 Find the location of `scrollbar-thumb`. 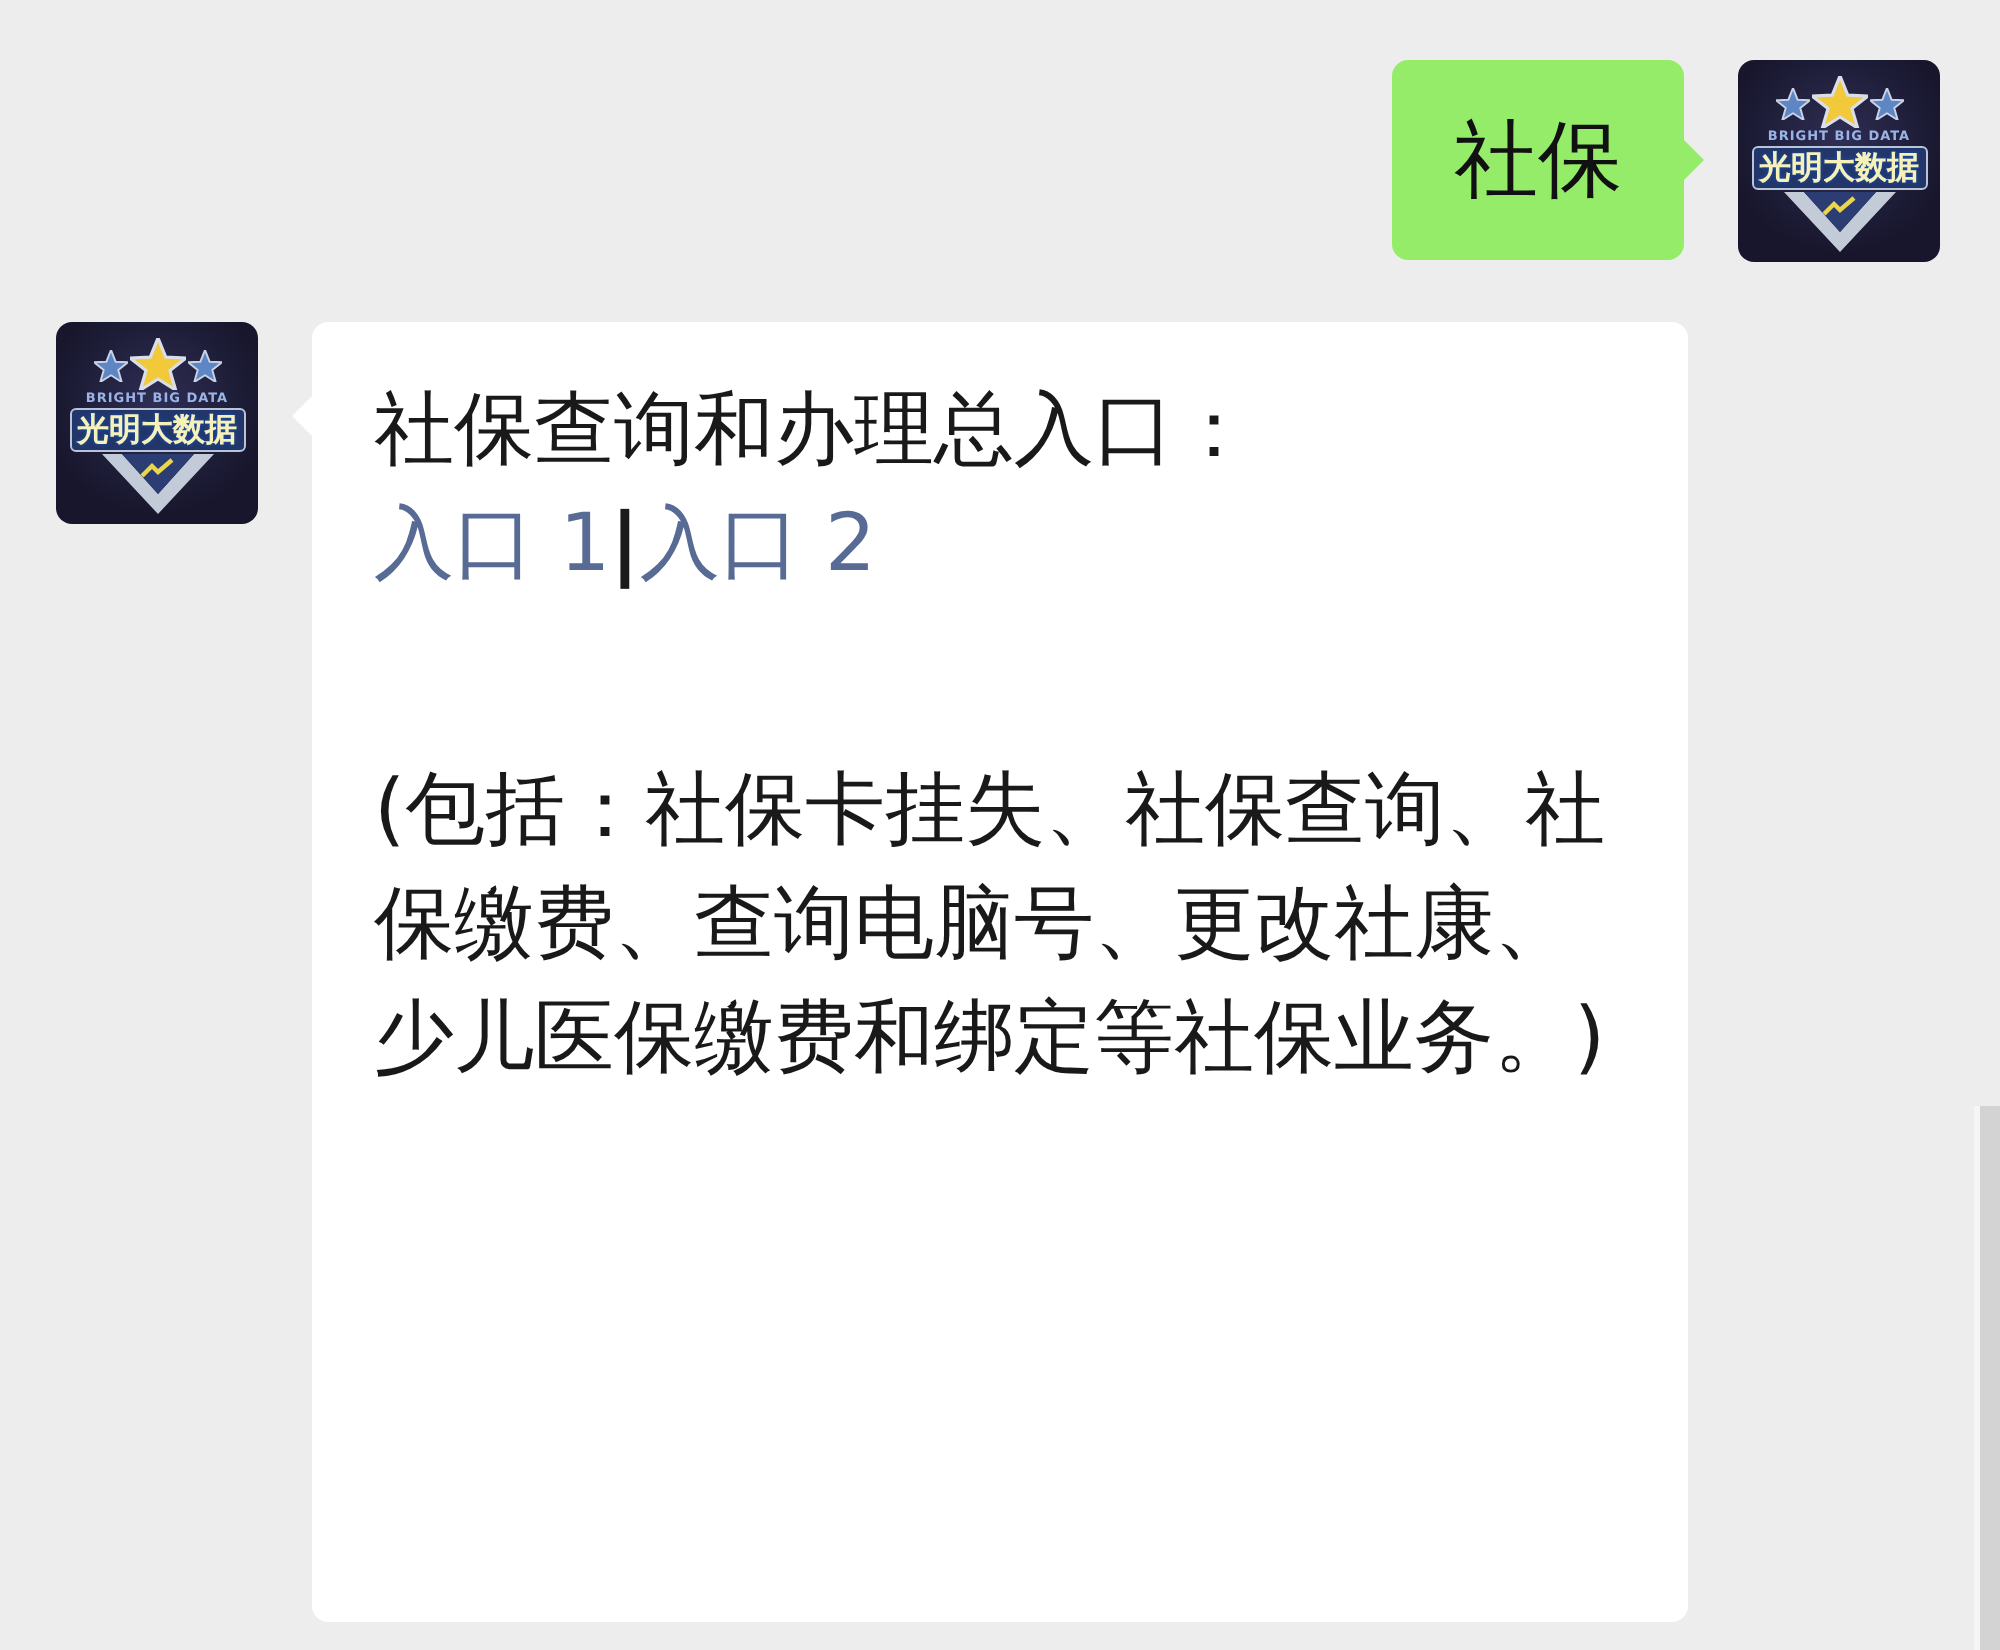

scrollbar-thumb is located at coordinates (1987, 1378).